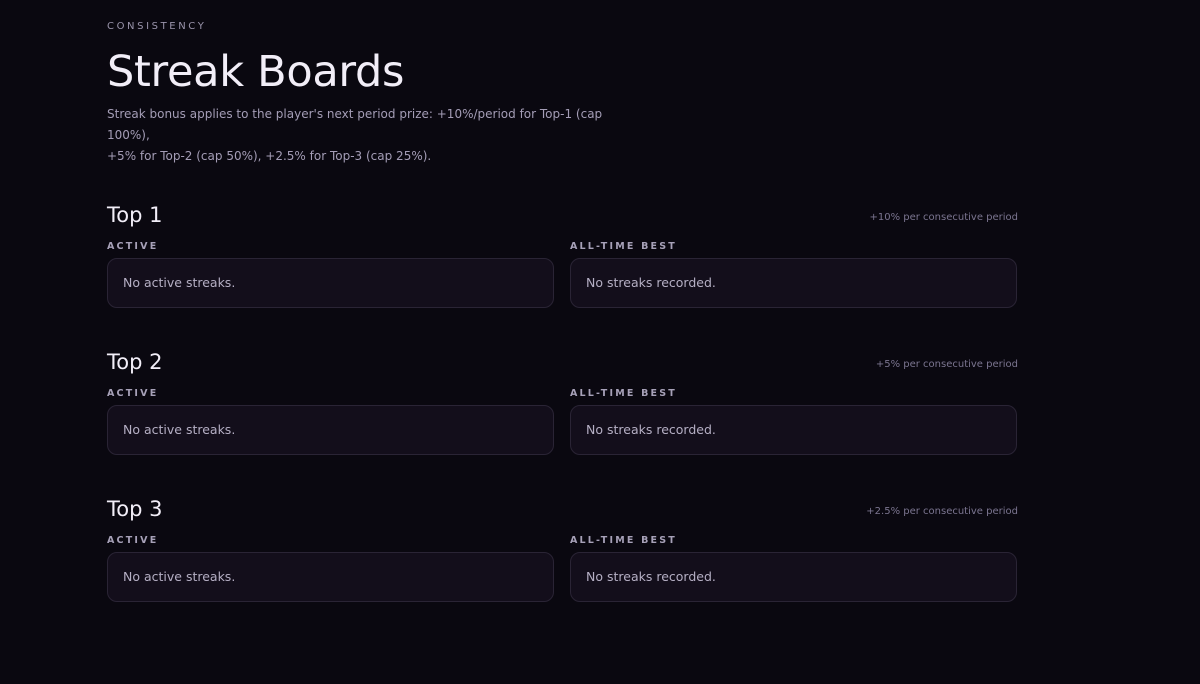 The height and width of the screenshot is (684, 1200). Describe the element at coordinates (946, 364) in the screenshot. I see `section-bonus-note: +5% per consecutive period` at that location.